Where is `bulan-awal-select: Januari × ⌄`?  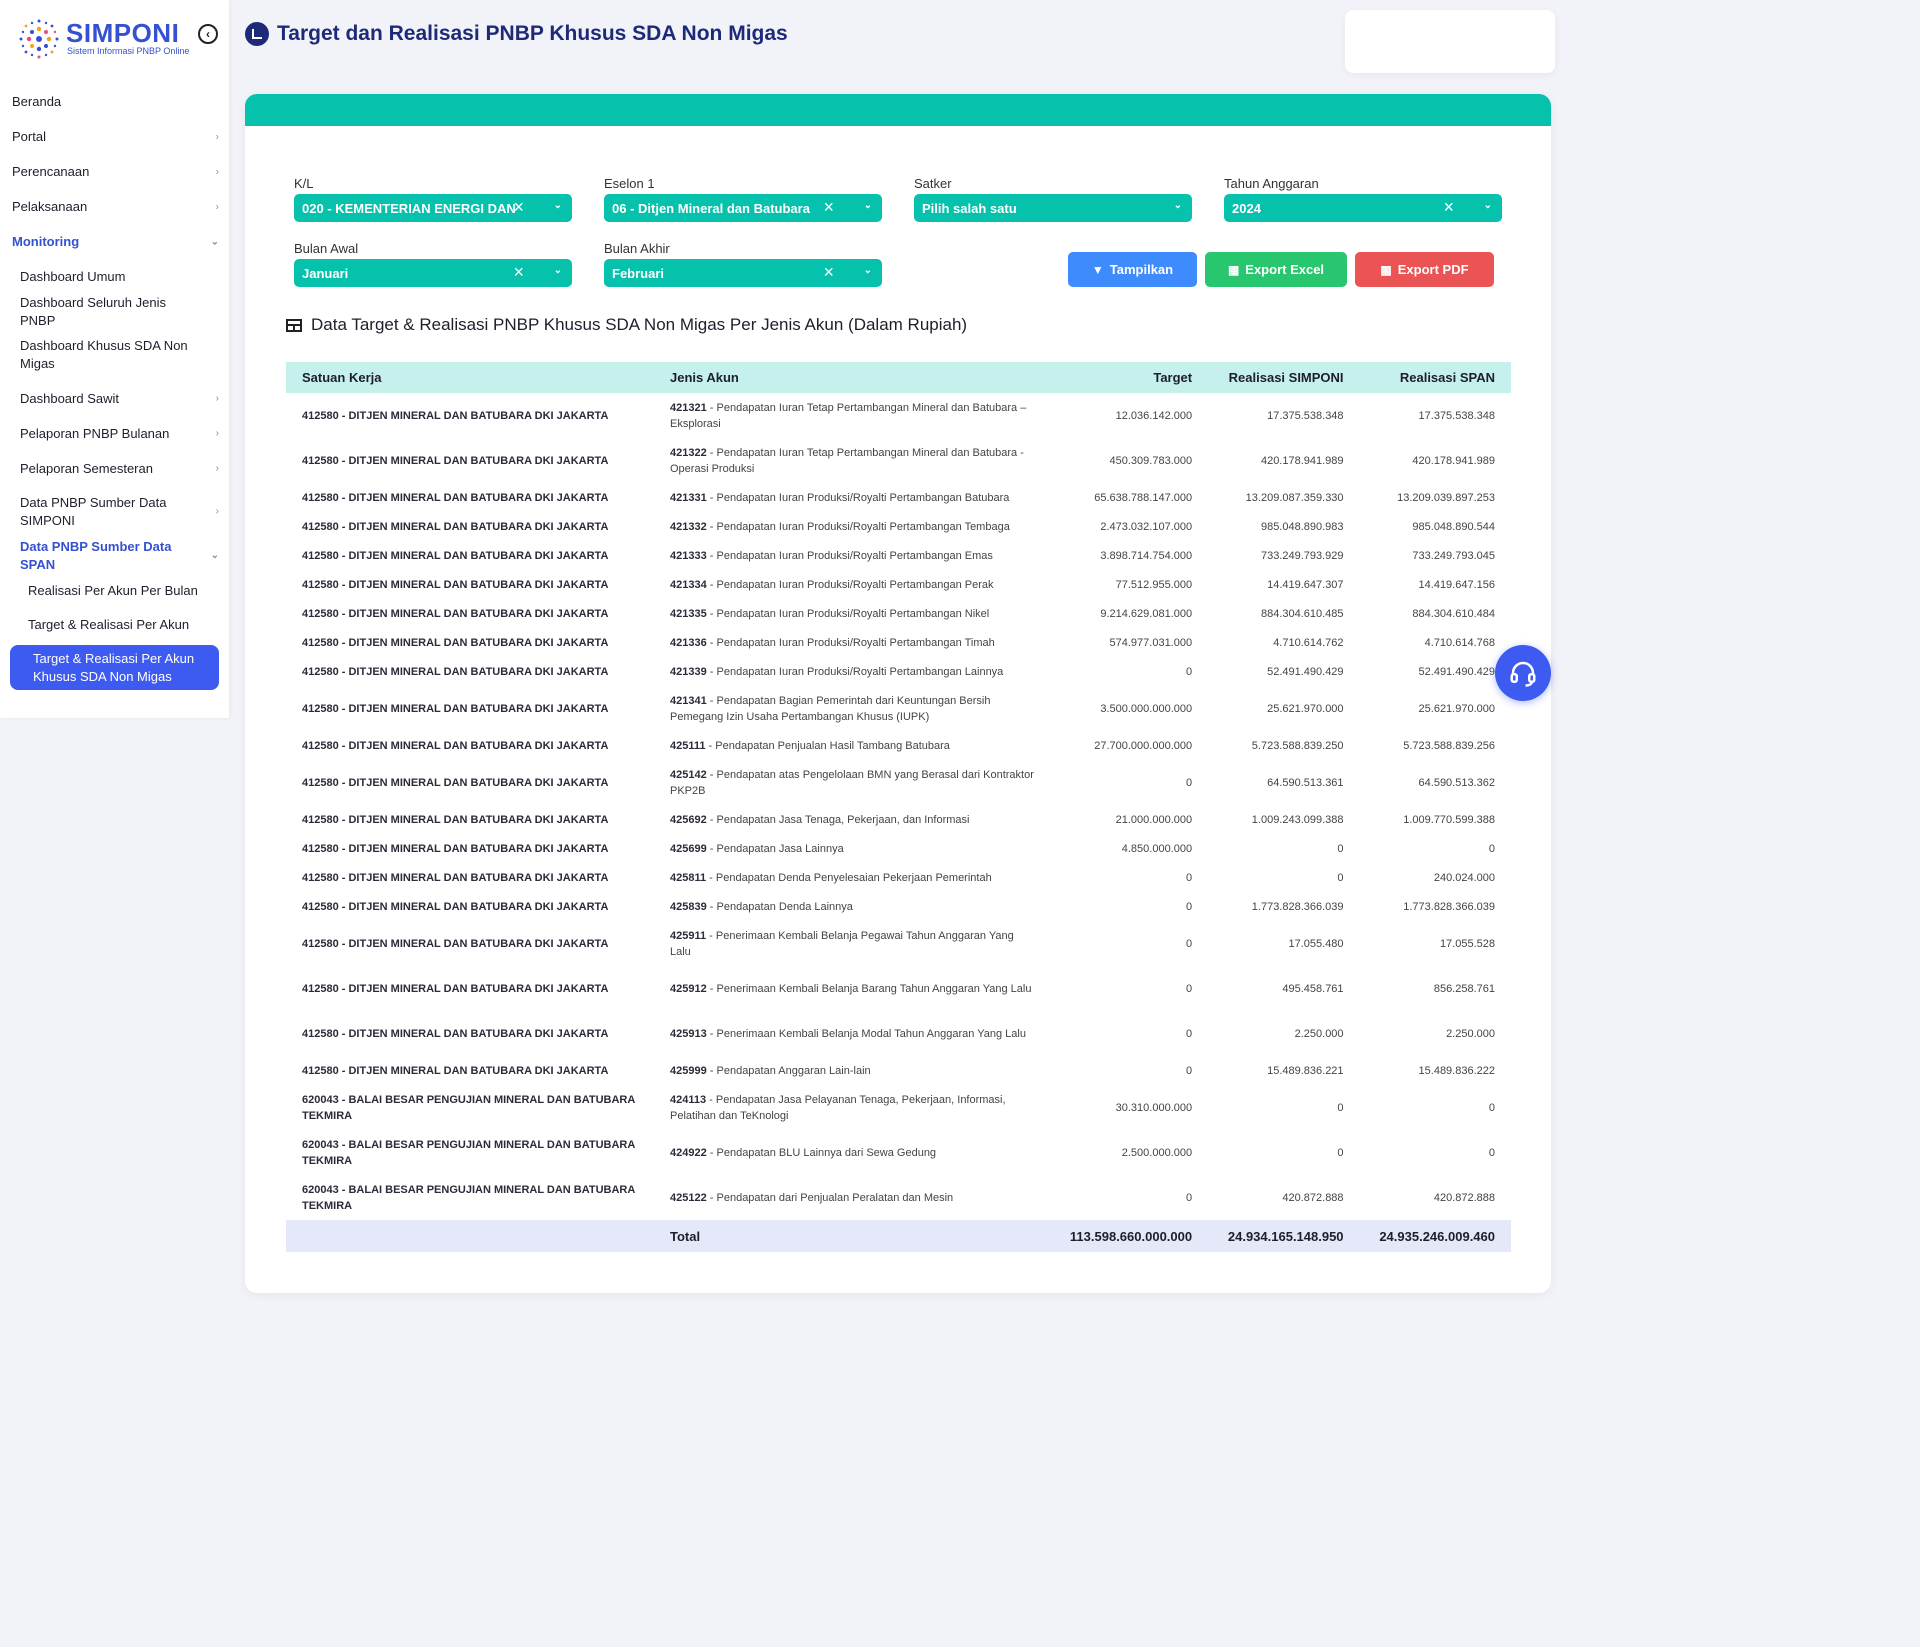 bulan-awal-select: Januari × ⌄ is located at coordinates (433, 273).